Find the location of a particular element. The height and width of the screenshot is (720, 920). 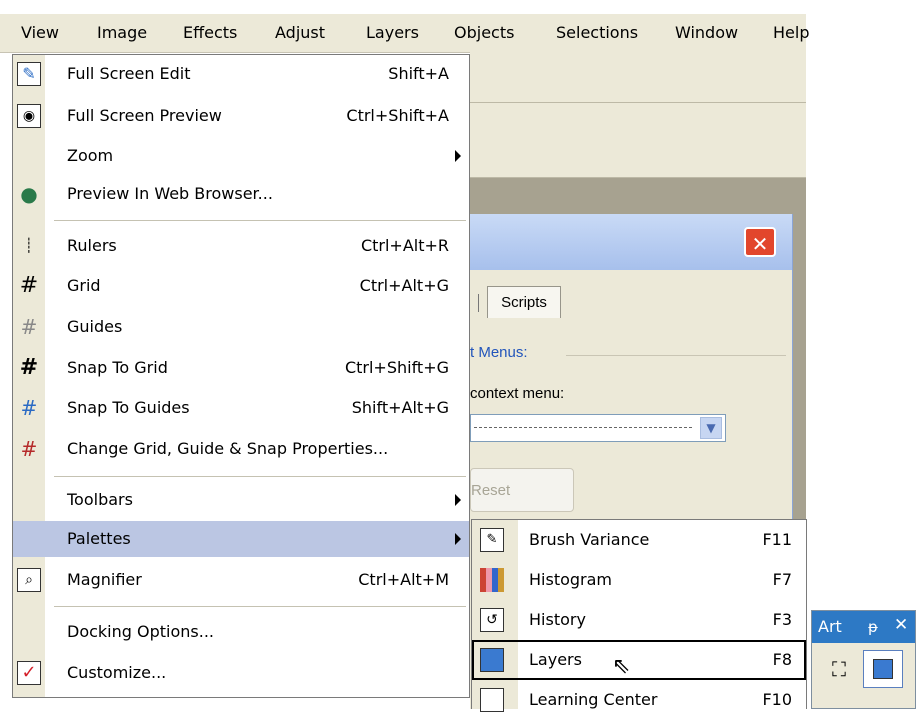

submenu-item-label: Layers is located at coordinates (555, 659).